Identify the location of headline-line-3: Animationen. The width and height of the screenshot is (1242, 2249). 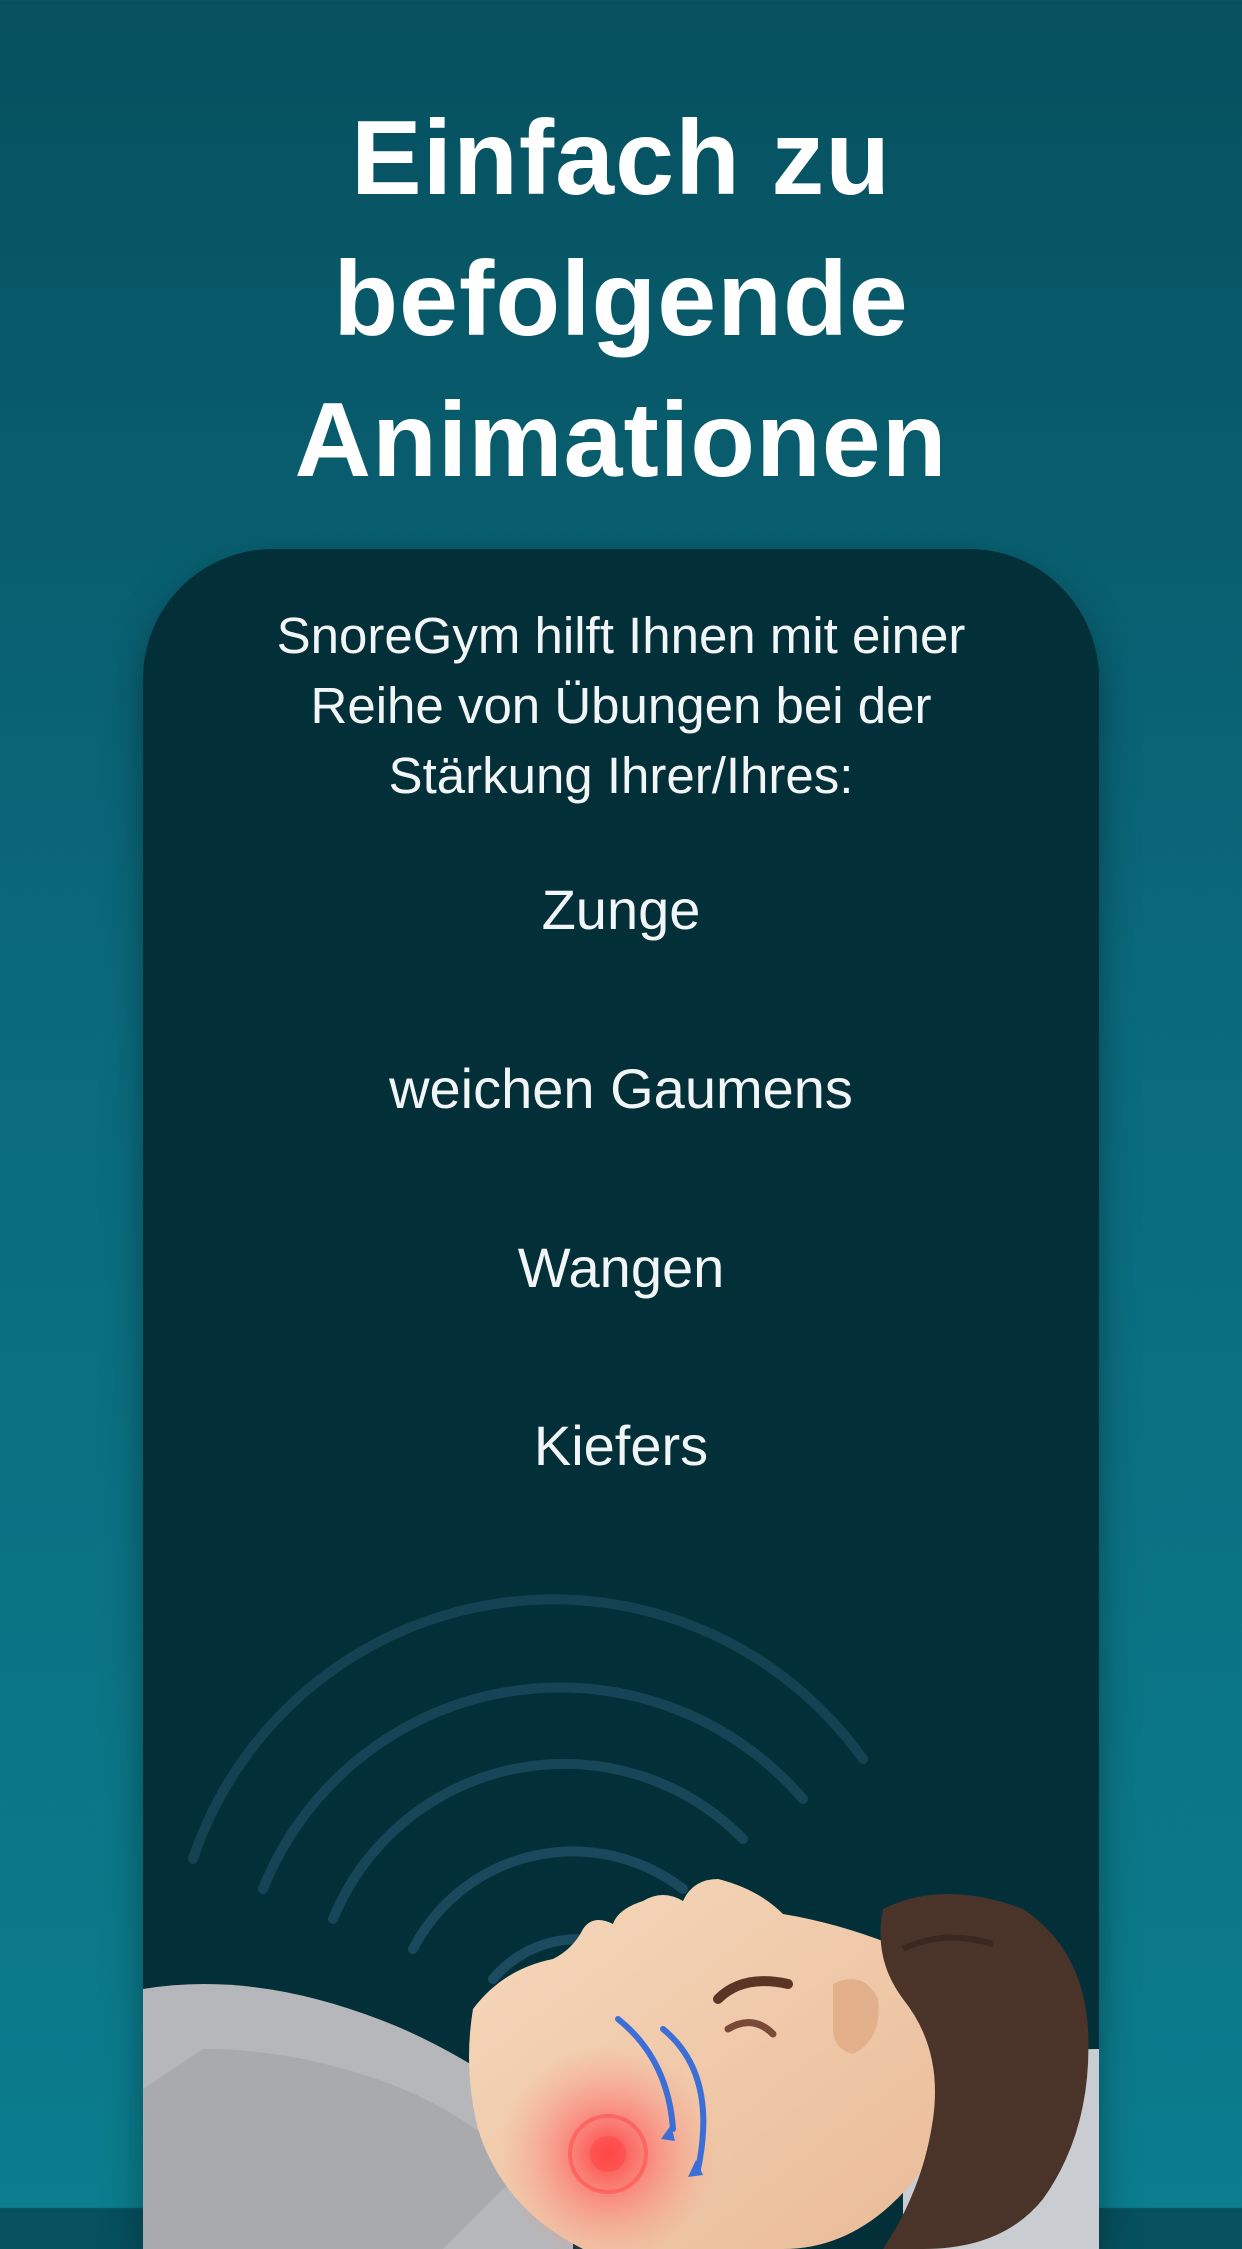
(621, 440).